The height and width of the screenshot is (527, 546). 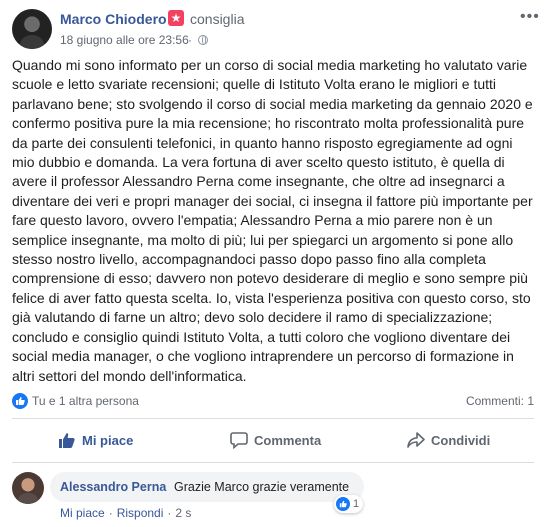 What do you see at coordinates (176, 18) in the screenshot?
I see `recommend-badge-icon: ★` at bounding box center [176, 18].